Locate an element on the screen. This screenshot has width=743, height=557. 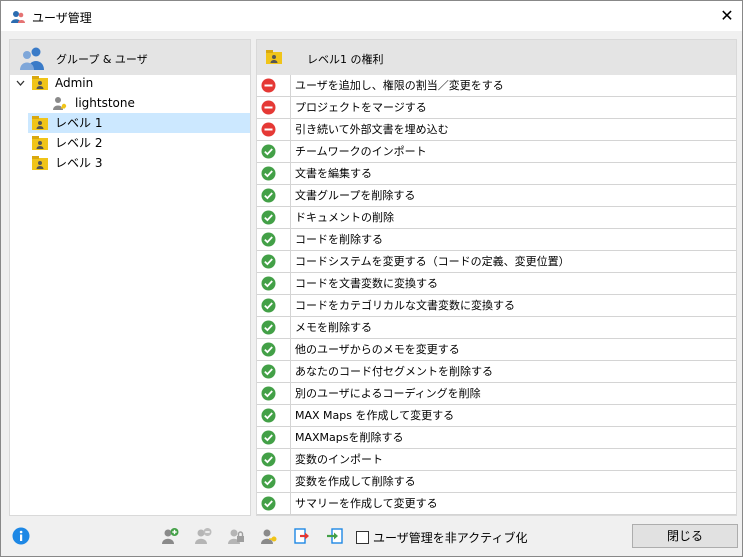
tree-item-level1: レベル 1 is located at coordinates (139, 123).